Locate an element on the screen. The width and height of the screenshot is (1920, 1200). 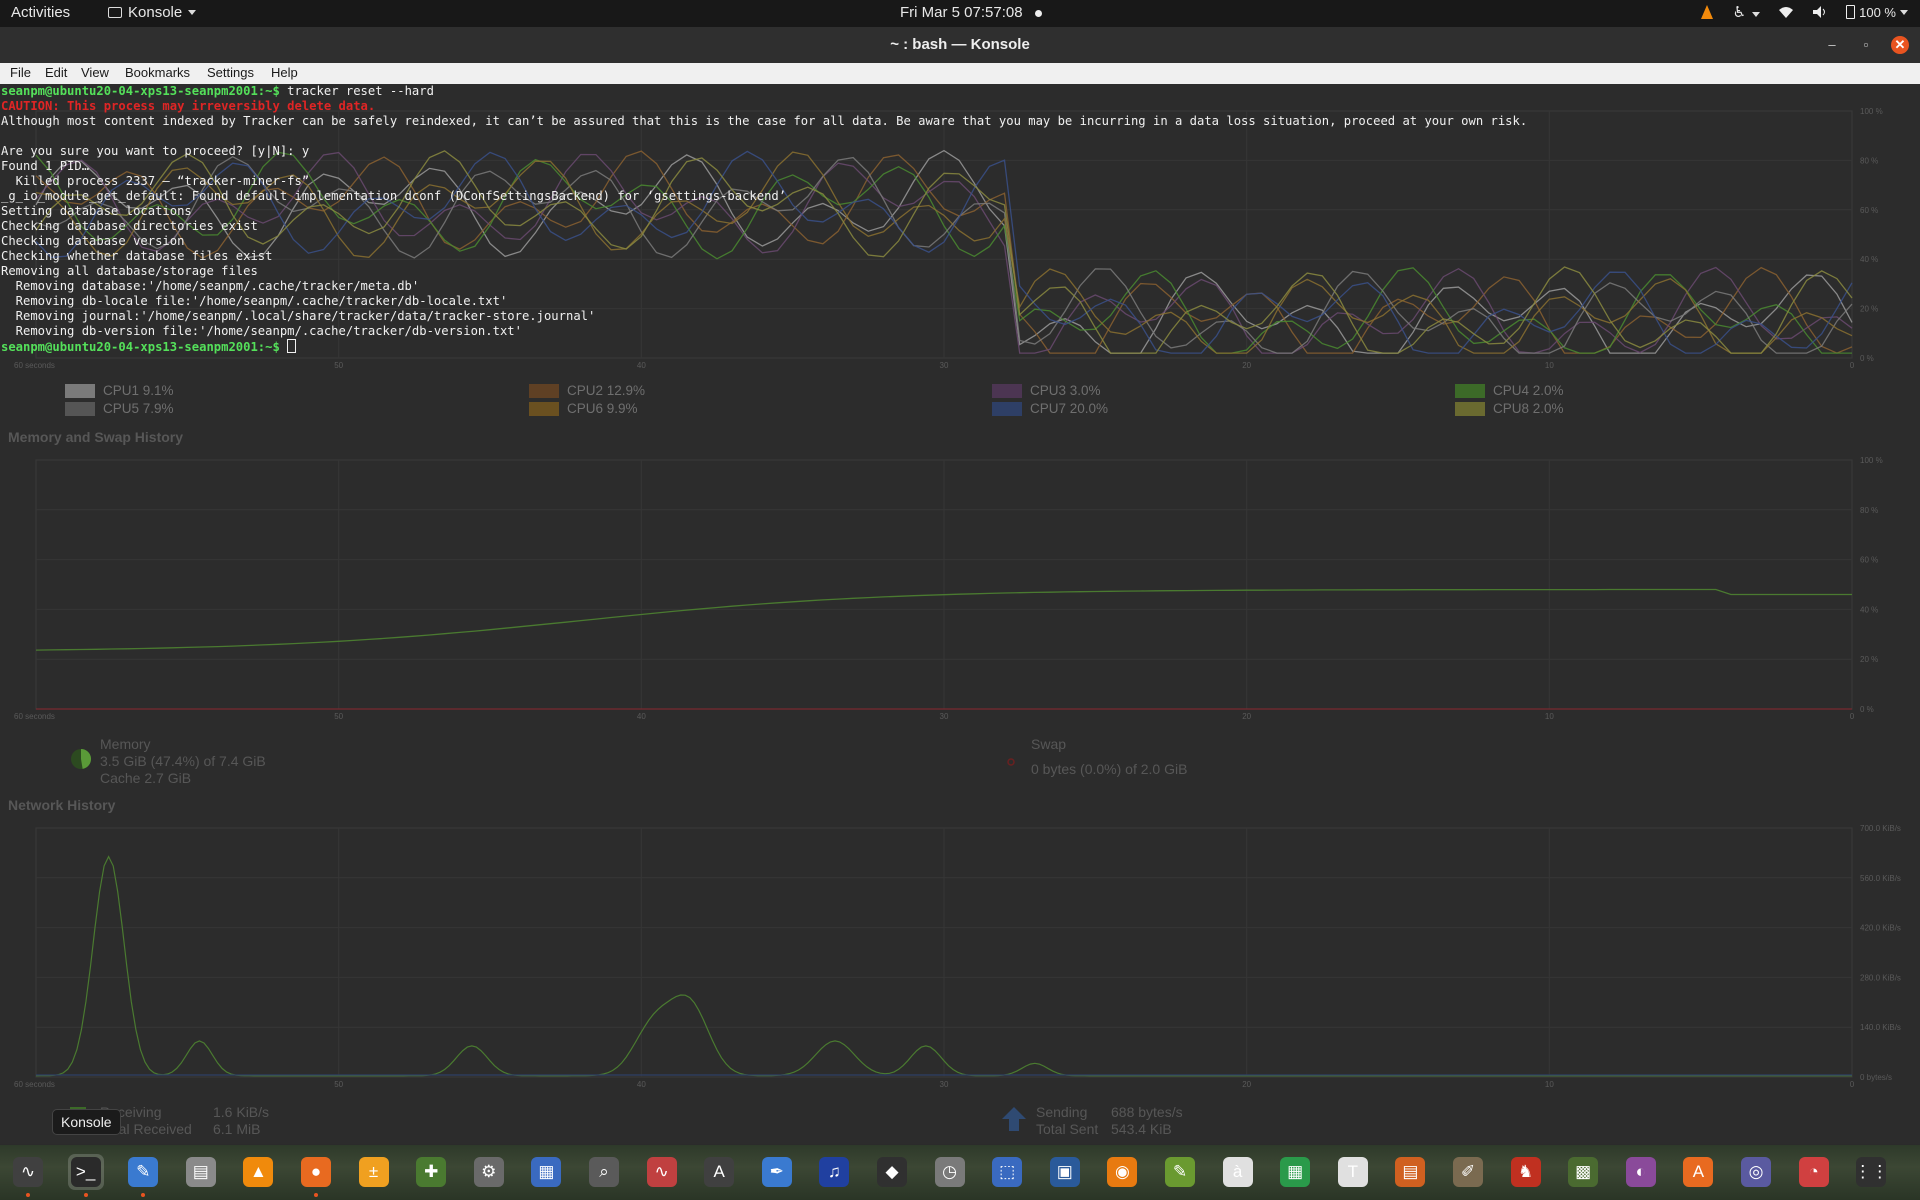
app-menu: Konsole is located at coordinates (152, 12).